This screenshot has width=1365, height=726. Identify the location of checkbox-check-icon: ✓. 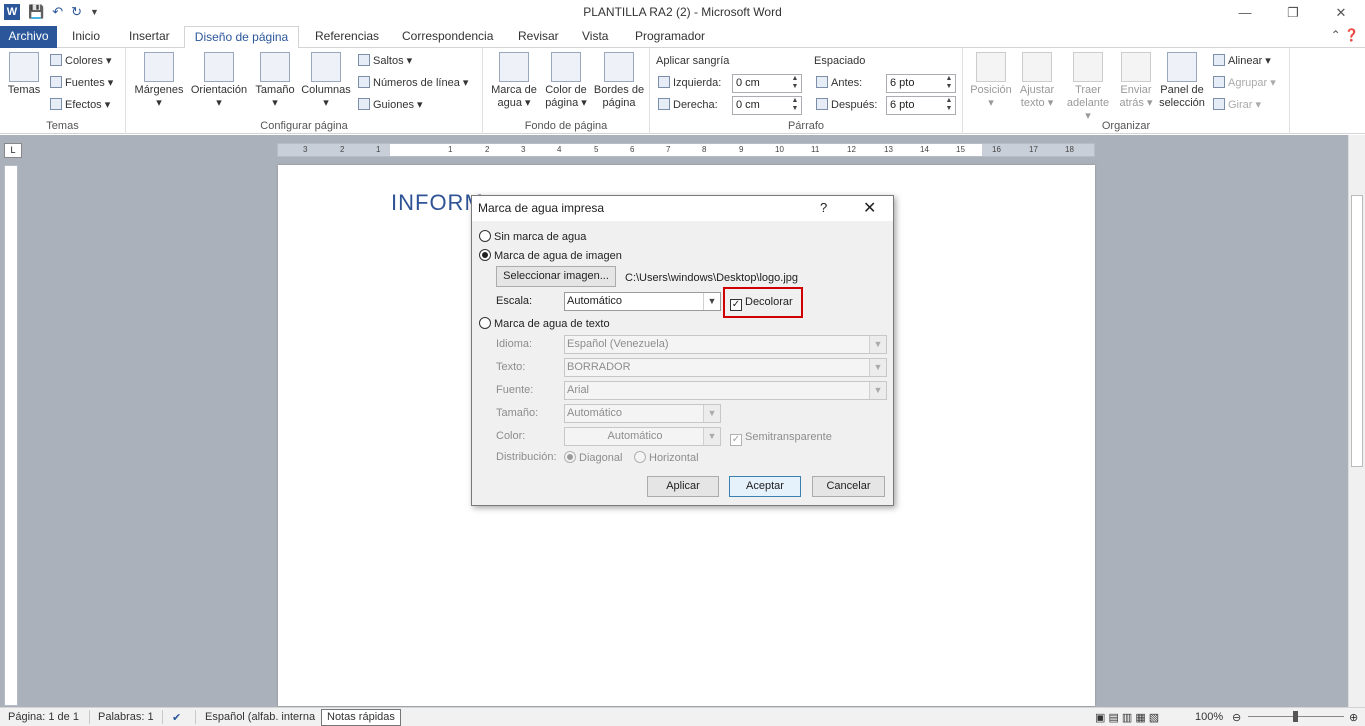
(736, 440).